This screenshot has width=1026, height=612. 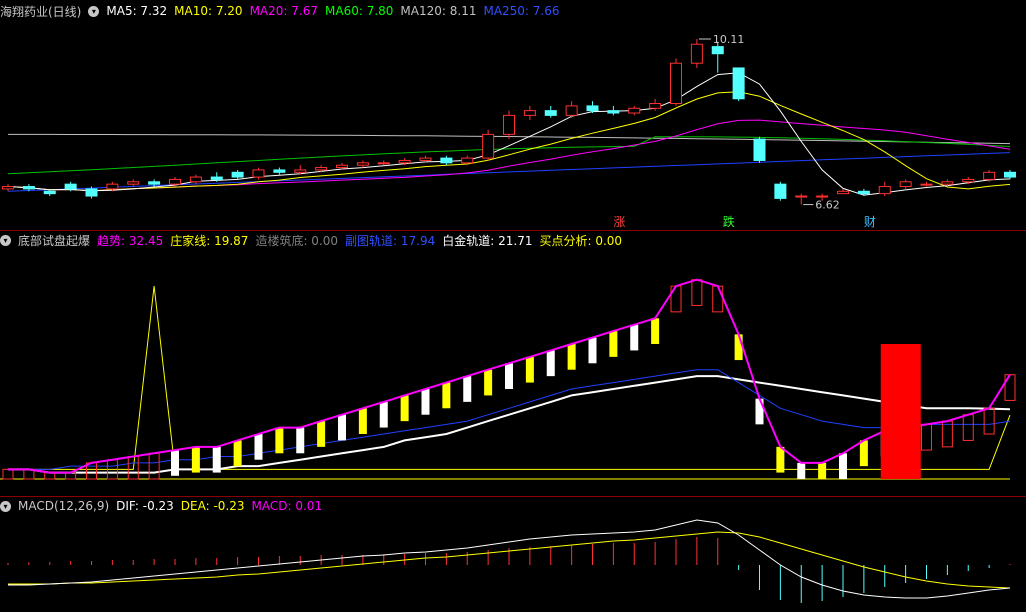 I want to click on ma-label-4: MA120: 8.11, so click(x=438, y=11).